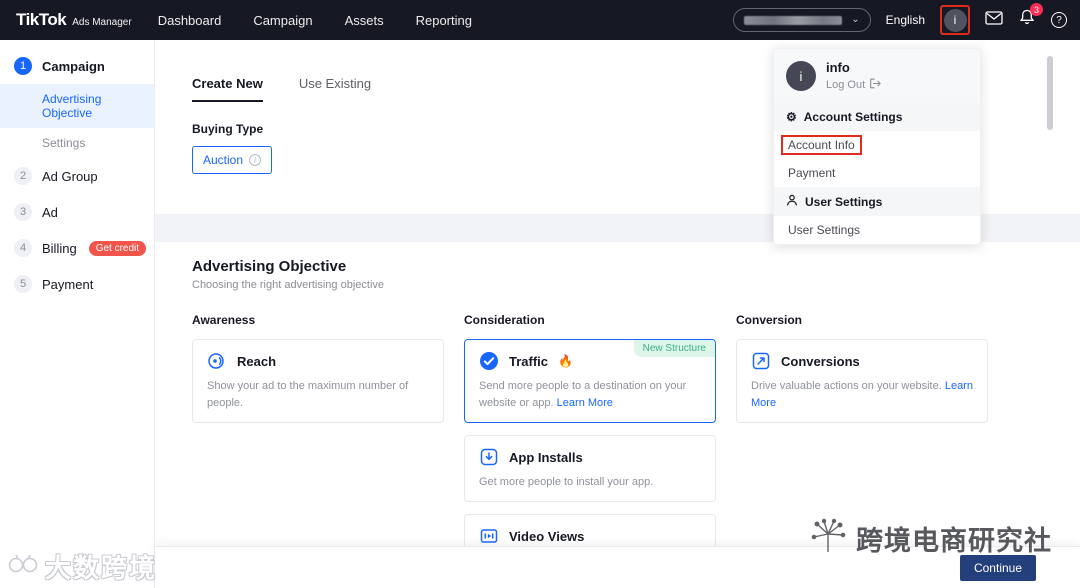 The height and width of the screenshot is (588, 1080). I want to click on tab-use-existing: Use Existing, so click(335, 89).